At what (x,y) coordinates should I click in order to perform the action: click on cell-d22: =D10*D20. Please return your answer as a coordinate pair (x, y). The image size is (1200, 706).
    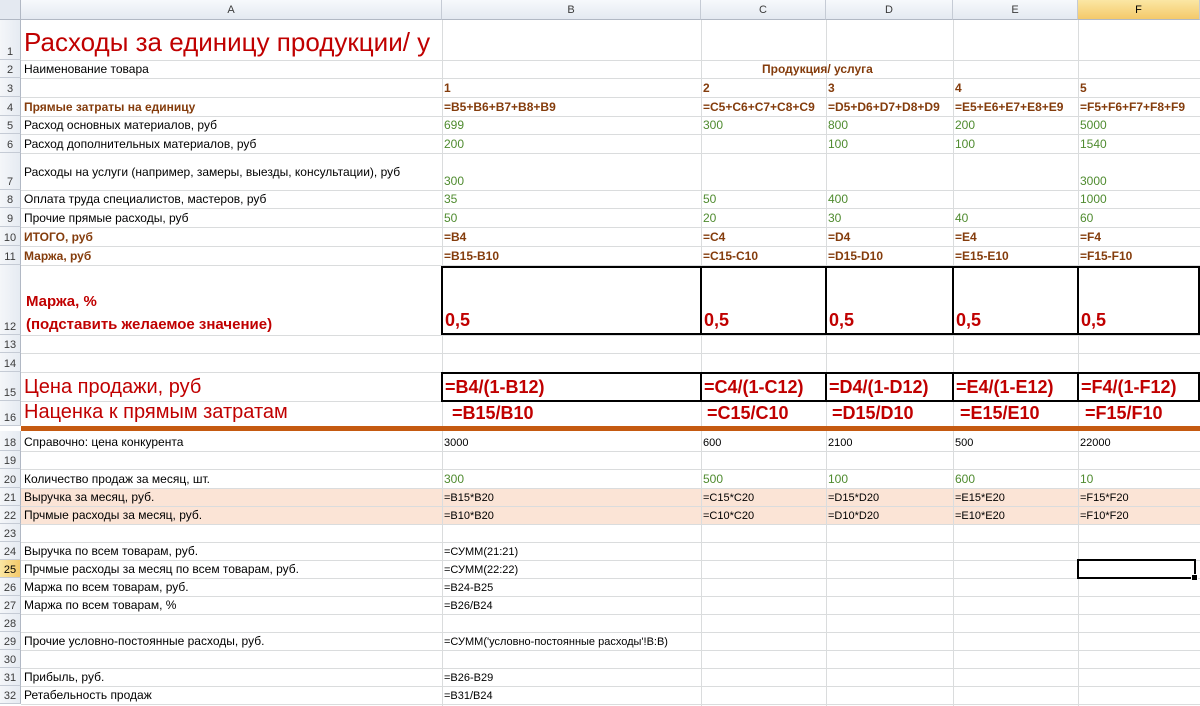
    Looking at the image, I should click on (853, 515).